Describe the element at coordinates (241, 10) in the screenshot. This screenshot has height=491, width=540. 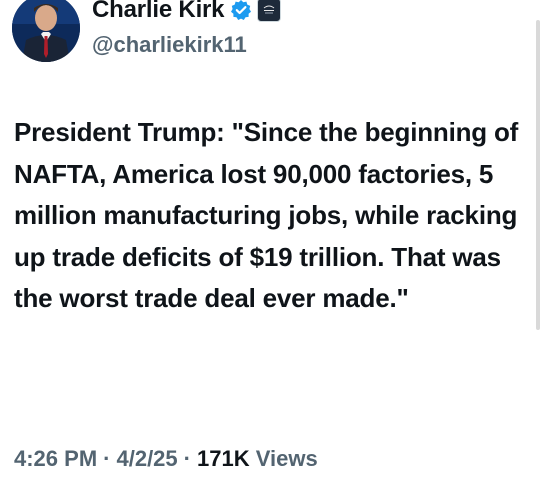
I see `verified-badge-icon` at that location.